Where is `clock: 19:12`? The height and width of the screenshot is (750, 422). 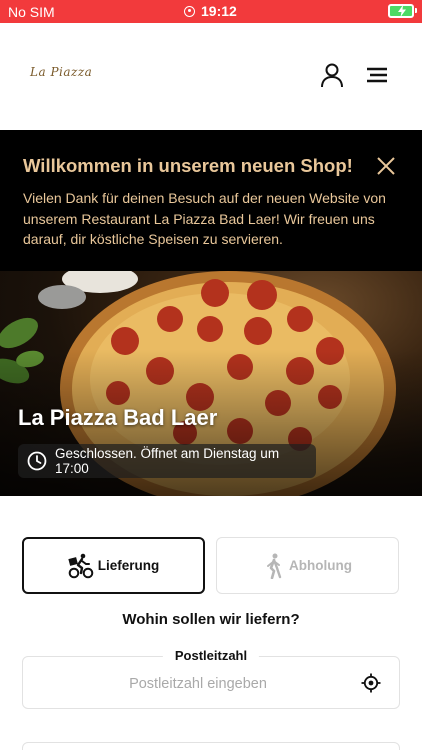
clock: 19:12 is located at coordinates (210, 11).